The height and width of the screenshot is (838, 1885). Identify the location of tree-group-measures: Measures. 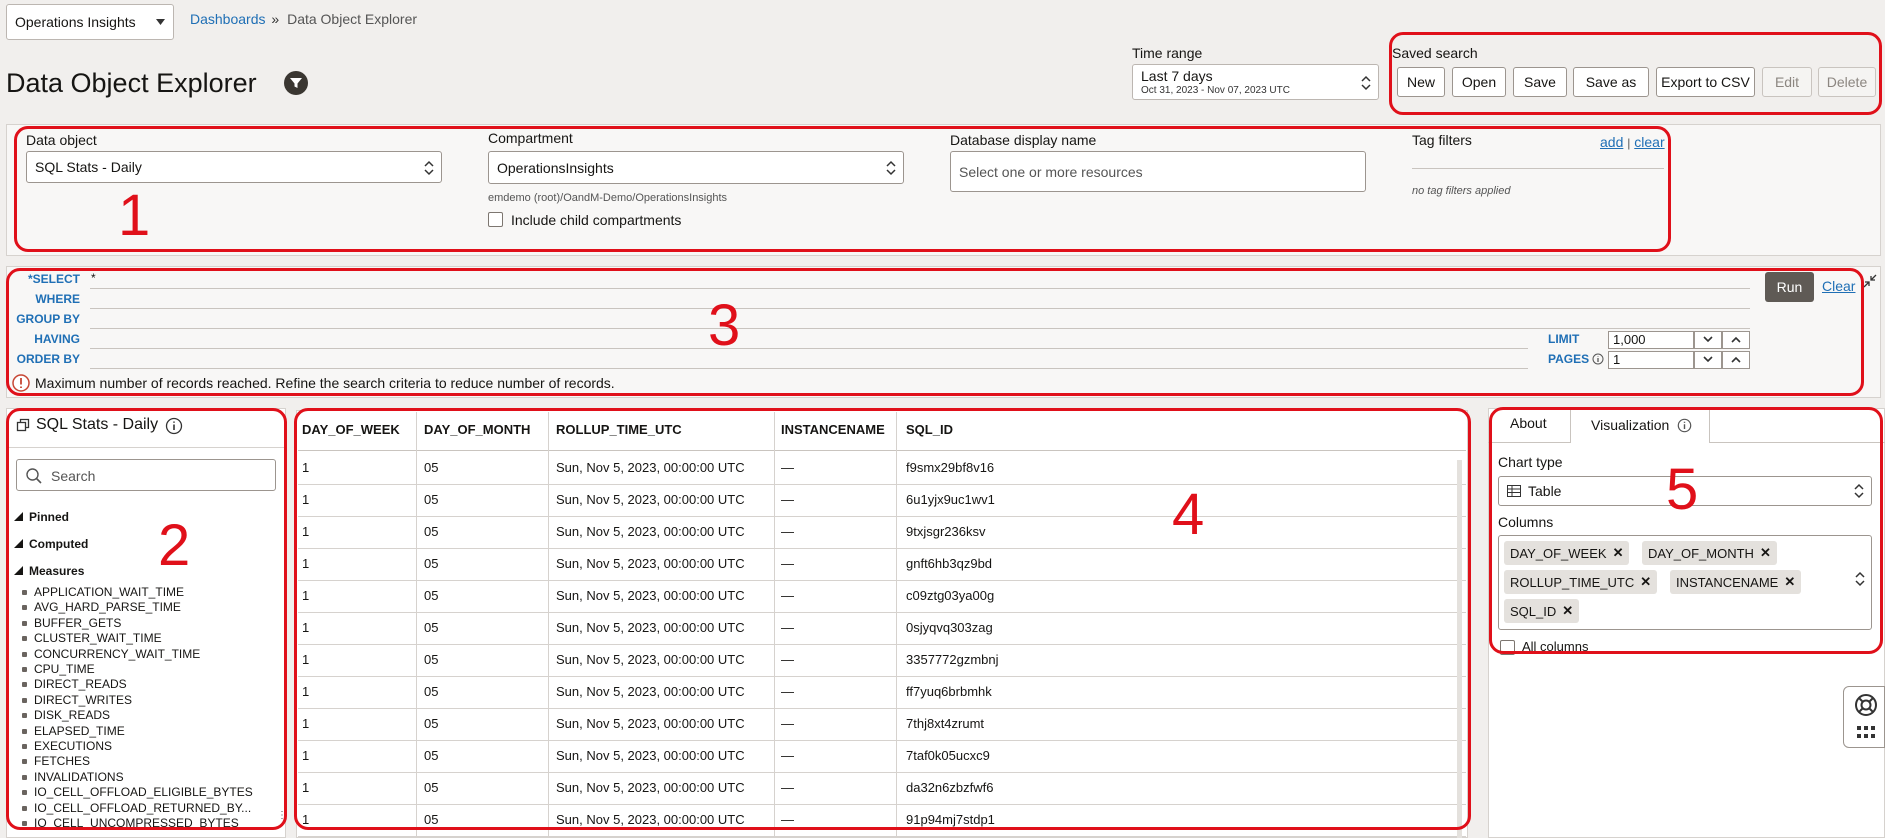
(49, 571).